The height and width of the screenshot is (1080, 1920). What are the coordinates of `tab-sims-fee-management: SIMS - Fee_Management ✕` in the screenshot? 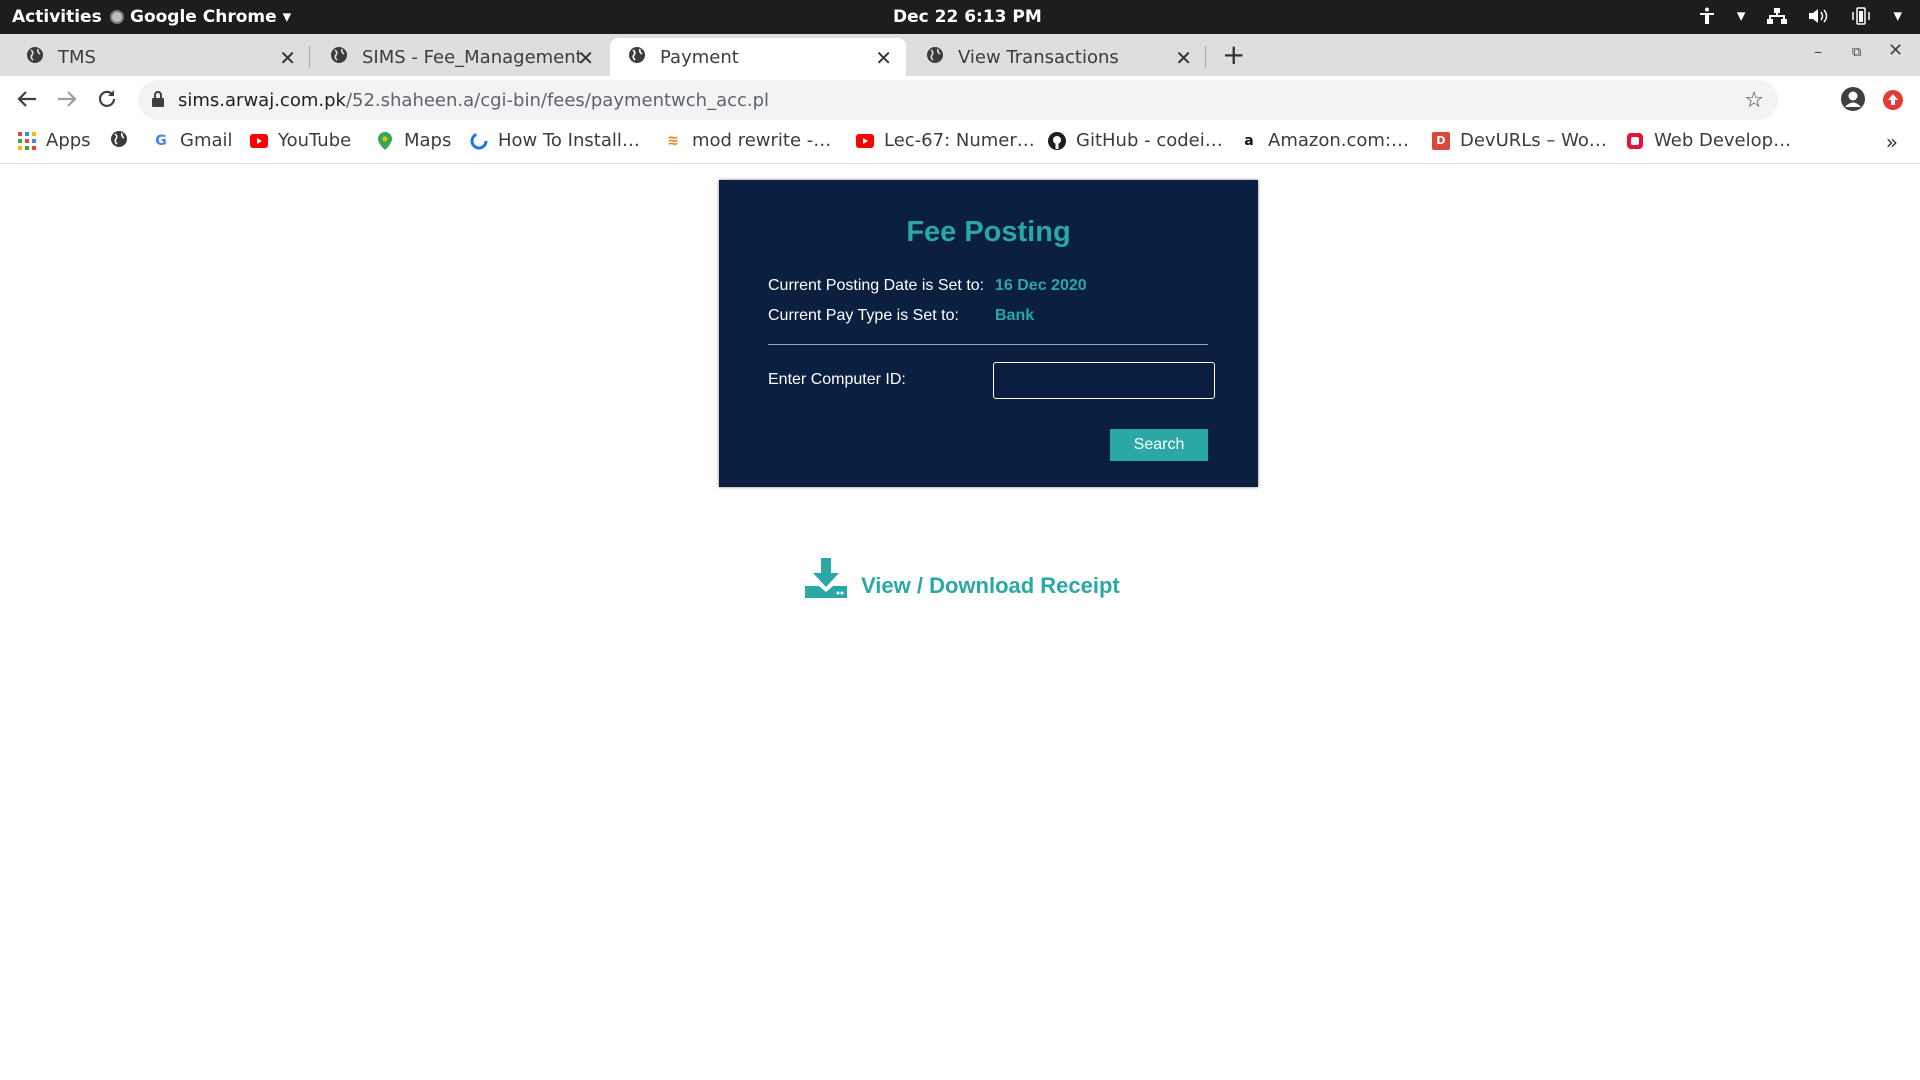 It's located at (460, 57).